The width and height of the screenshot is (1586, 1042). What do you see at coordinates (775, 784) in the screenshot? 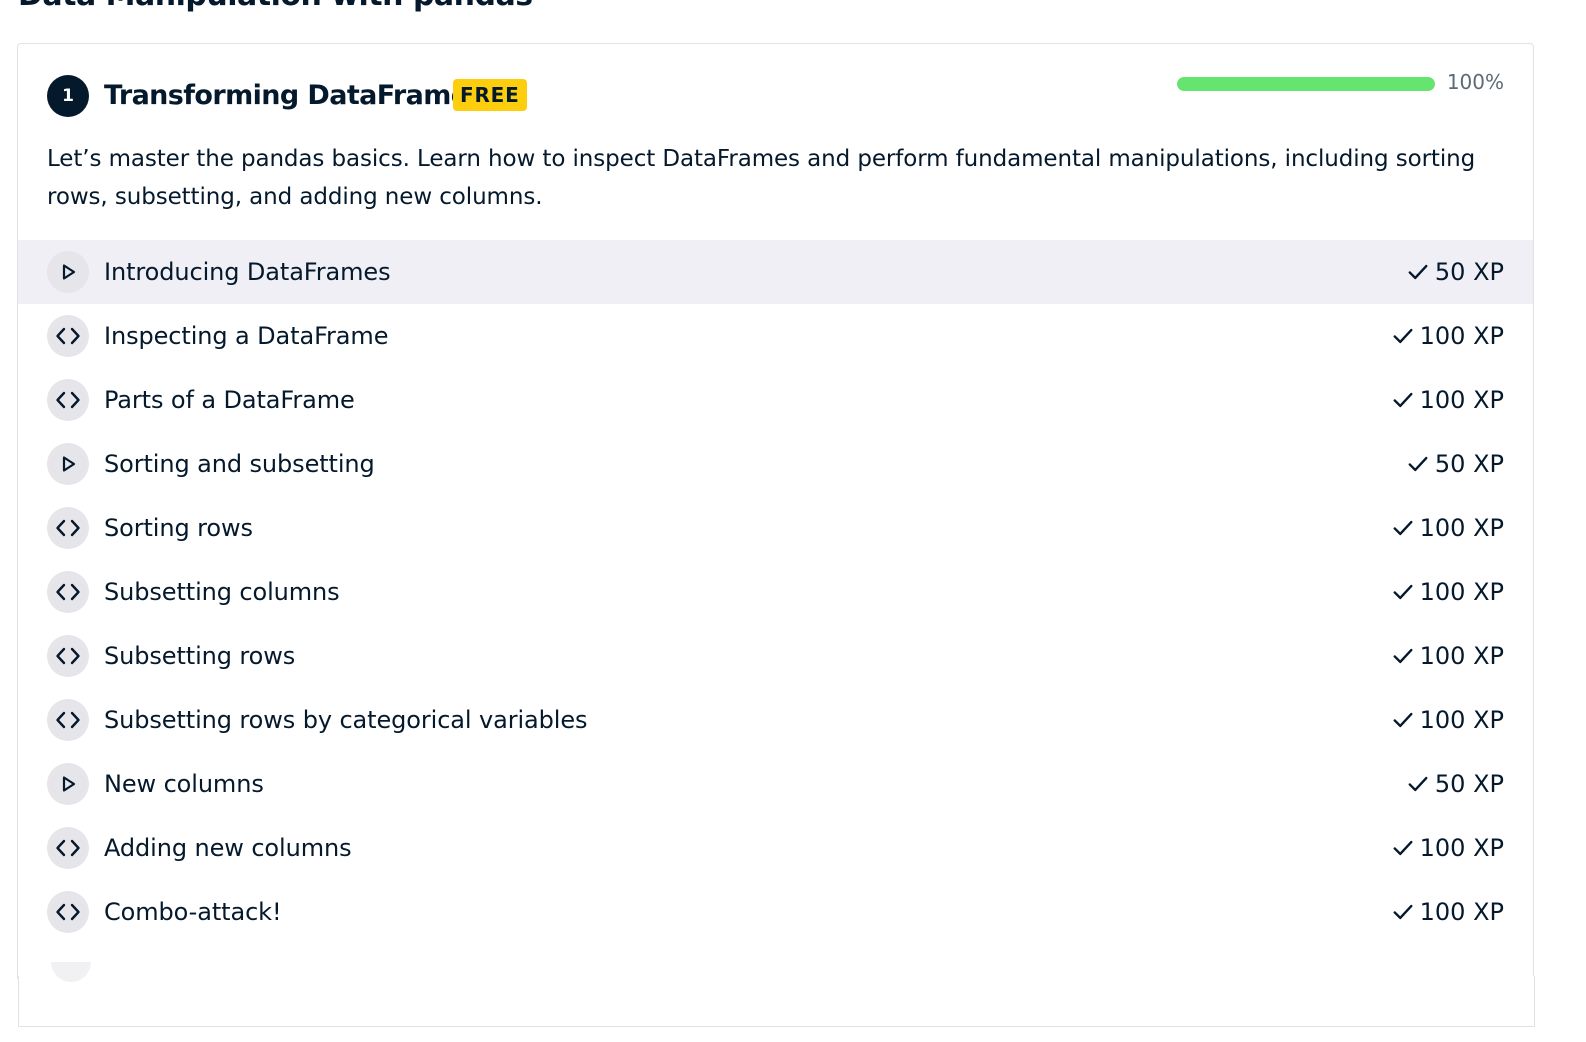
I see `exercise-row-9: New columns 50 XP` at bounding box center [775, 784].